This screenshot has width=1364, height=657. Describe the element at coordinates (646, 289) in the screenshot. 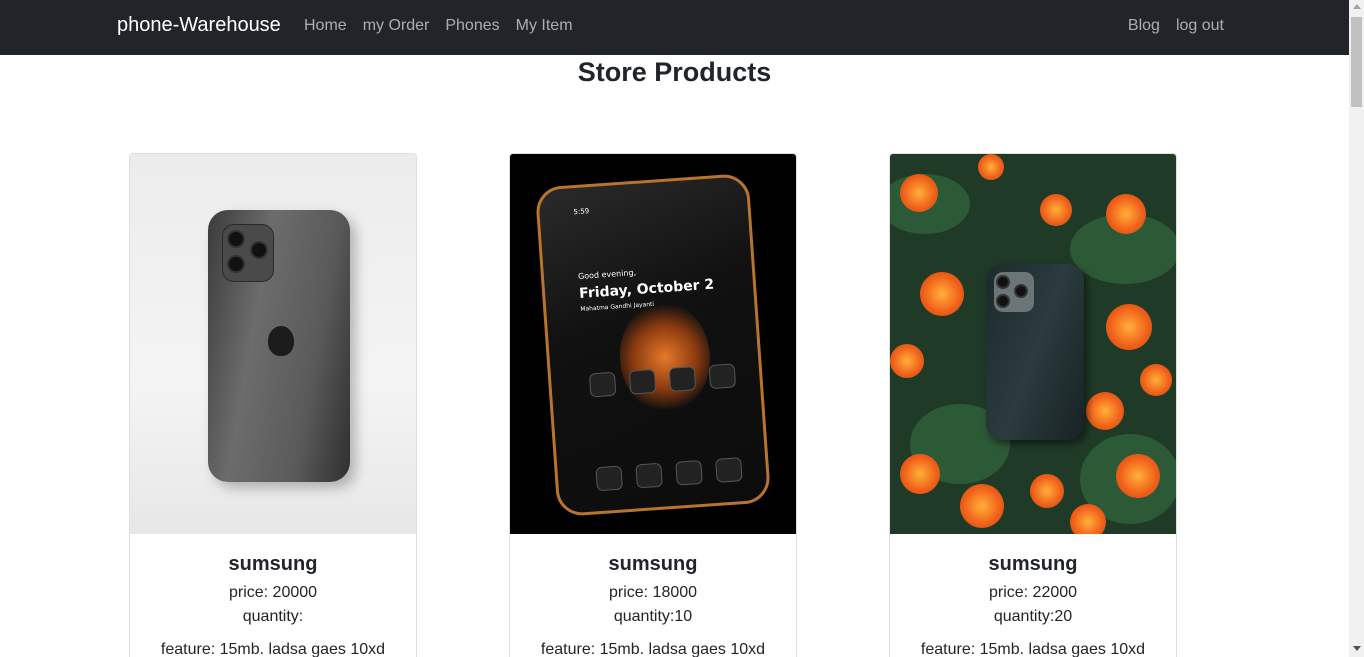

I see `phone-date: Friday, October 2` at that location.